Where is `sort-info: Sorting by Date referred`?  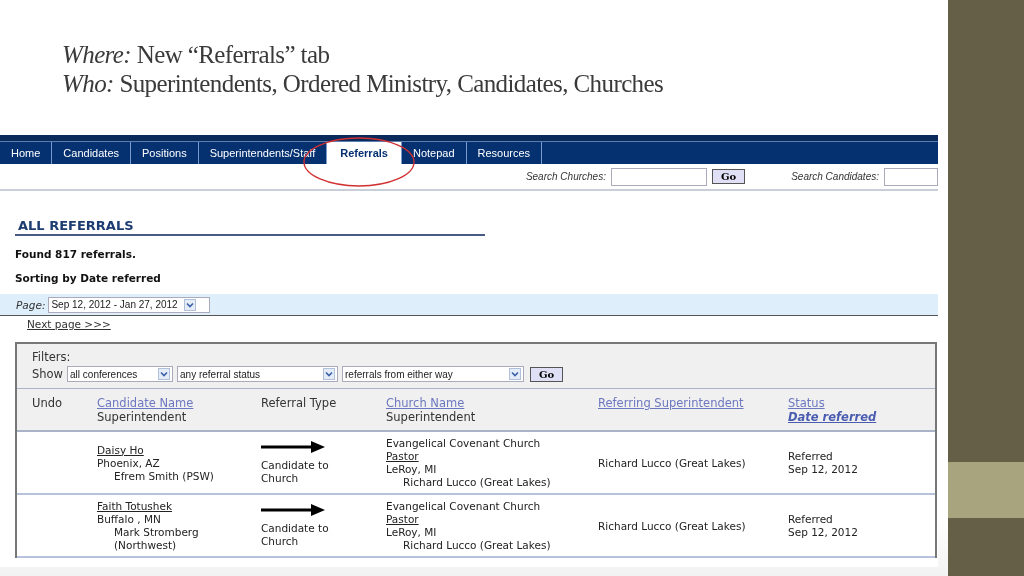 sort-info: Sorting by Date referred is located at coordinates (88, 278).